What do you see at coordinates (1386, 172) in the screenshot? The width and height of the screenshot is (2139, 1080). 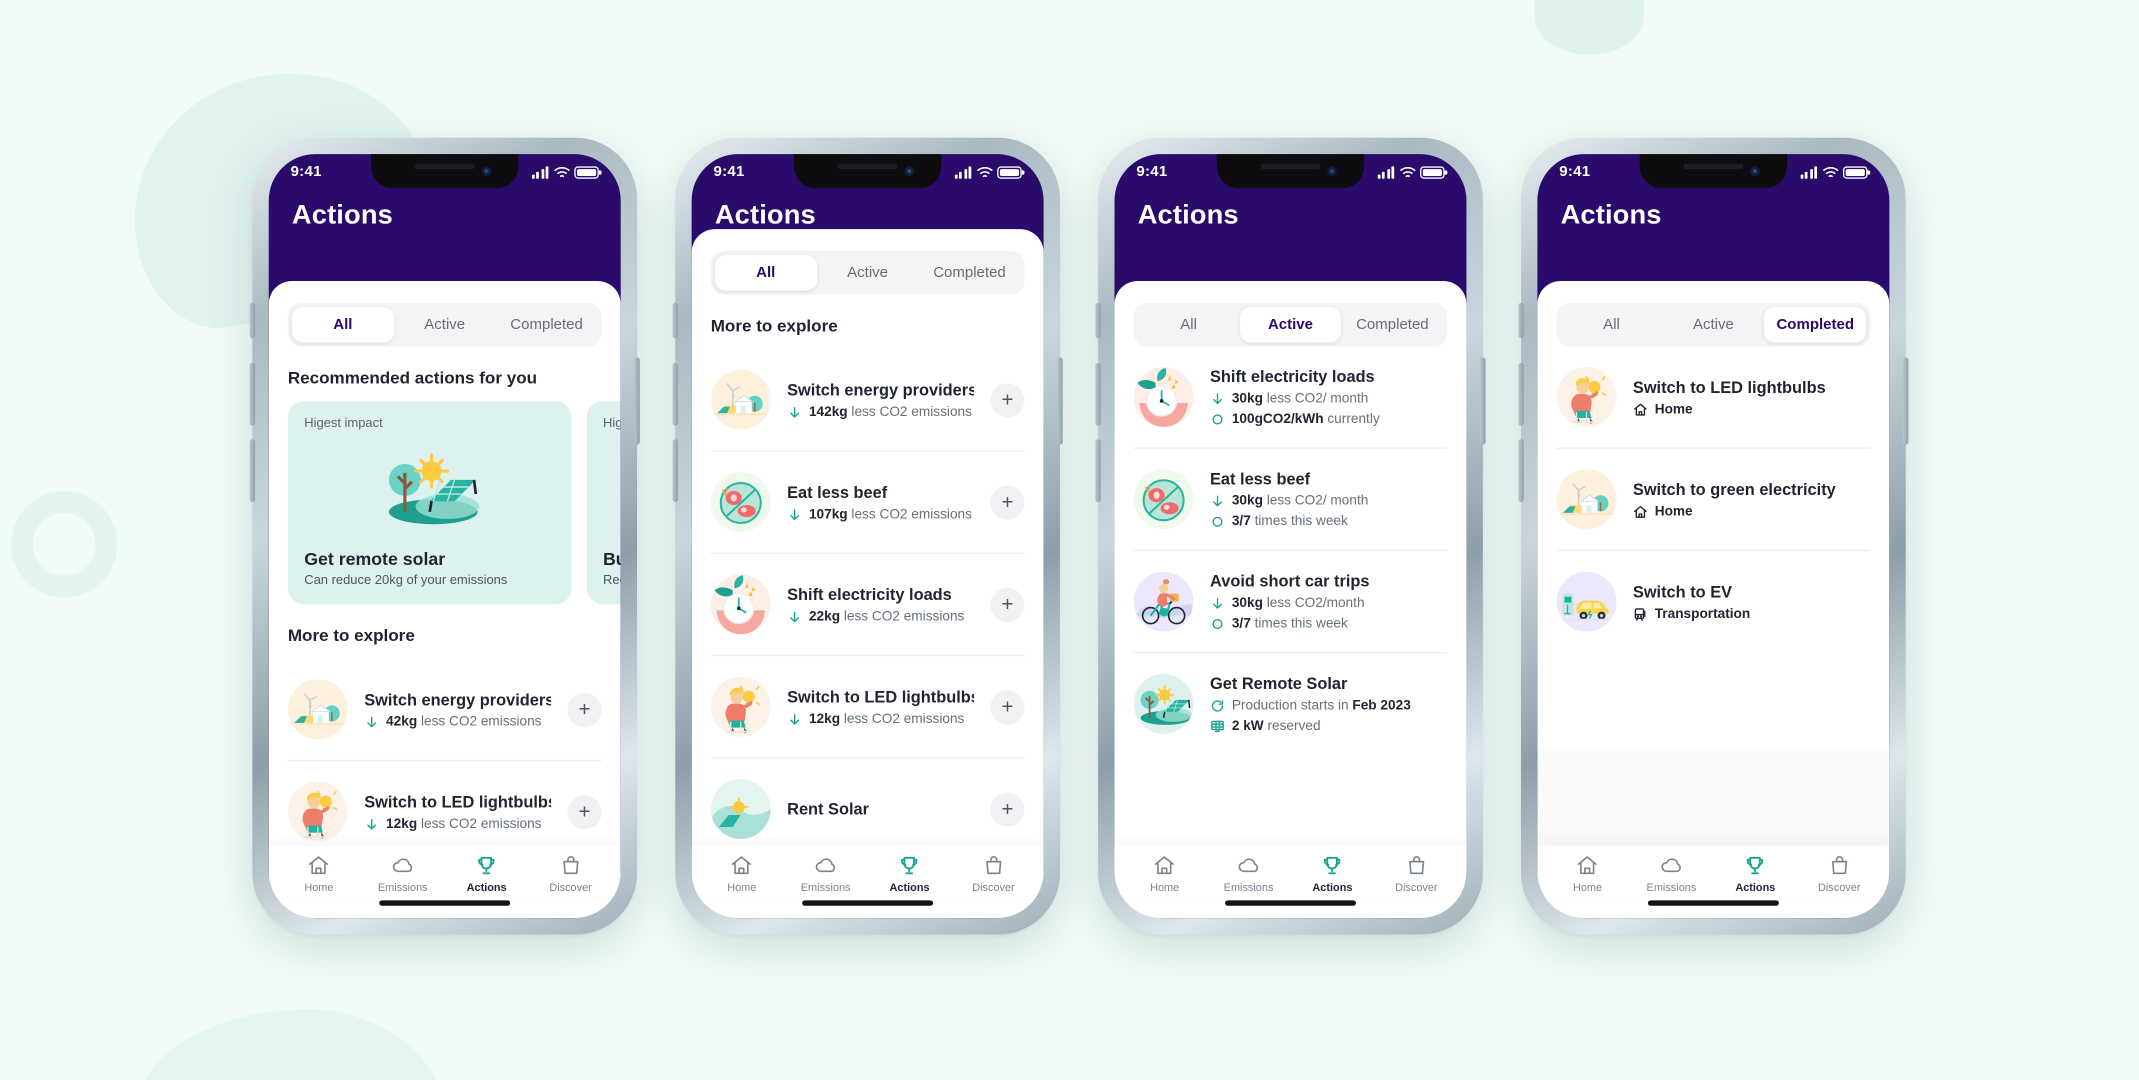 I see `signal-bars-icon` at bounding box center [1386, 172].